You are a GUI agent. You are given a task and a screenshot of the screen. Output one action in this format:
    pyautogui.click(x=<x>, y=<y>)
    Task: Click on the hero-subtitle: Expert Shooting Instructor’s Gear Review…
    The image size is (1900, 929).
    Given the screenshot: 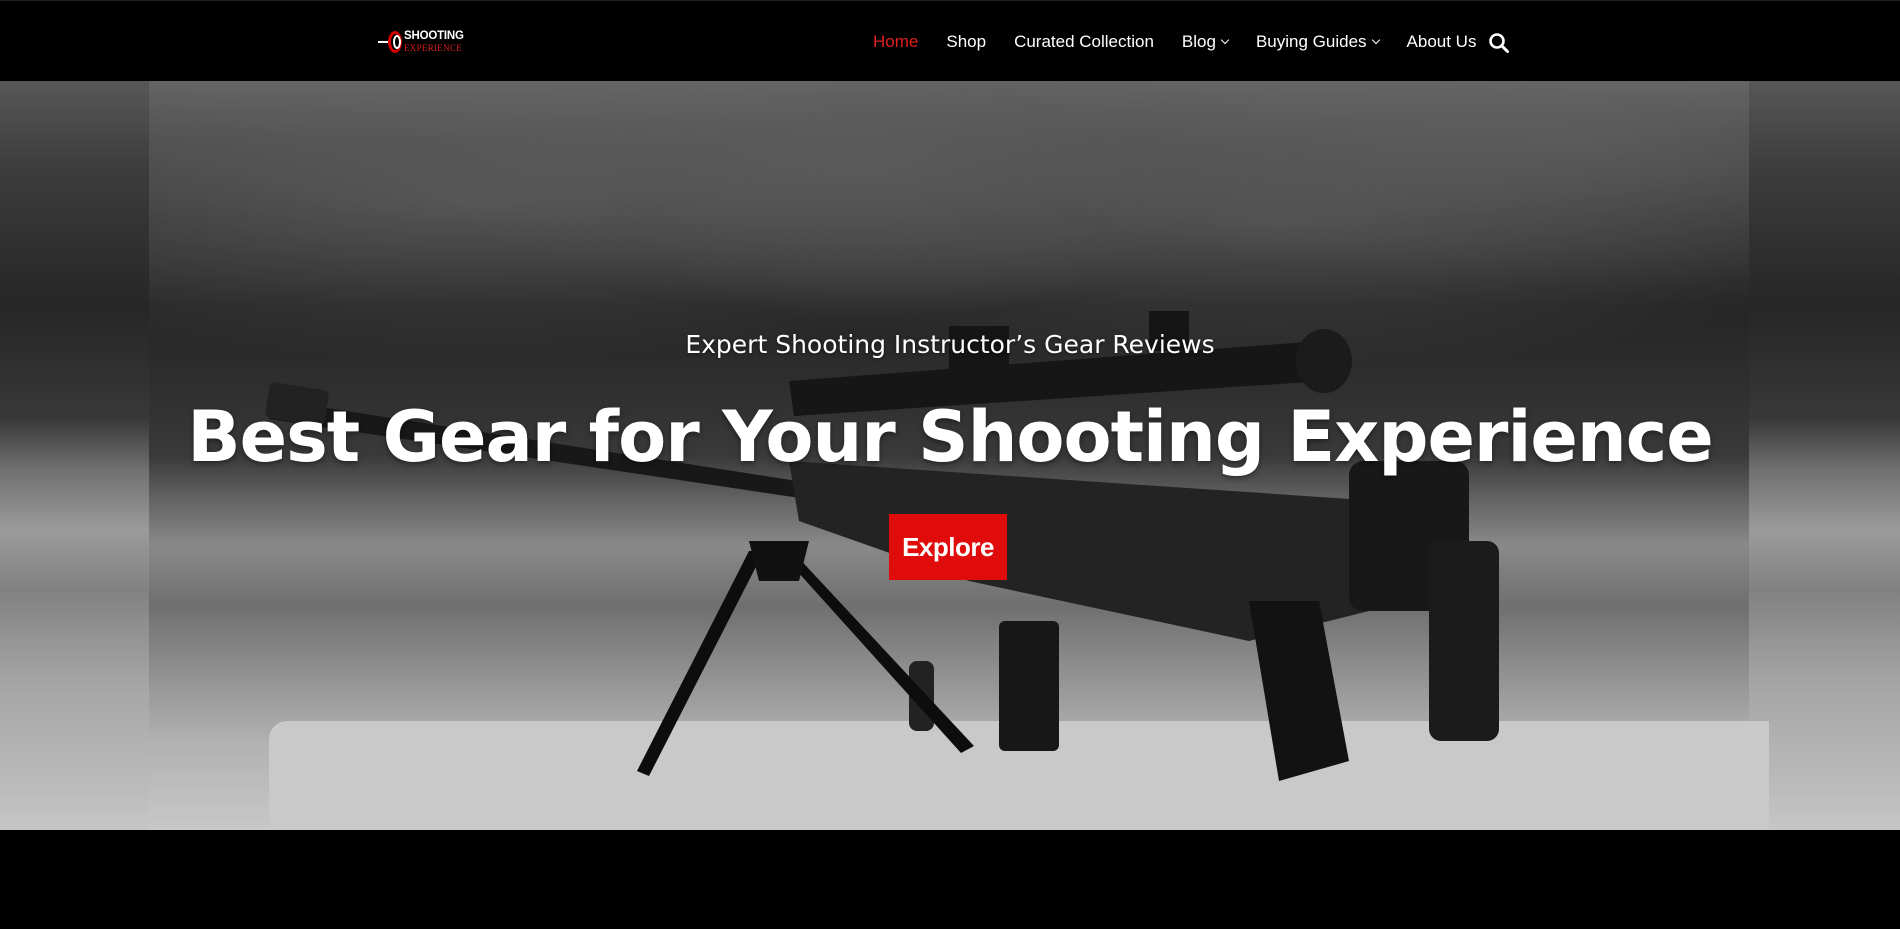 What is the action you would take?
    pyautogui.click(x=950, y=344)
    